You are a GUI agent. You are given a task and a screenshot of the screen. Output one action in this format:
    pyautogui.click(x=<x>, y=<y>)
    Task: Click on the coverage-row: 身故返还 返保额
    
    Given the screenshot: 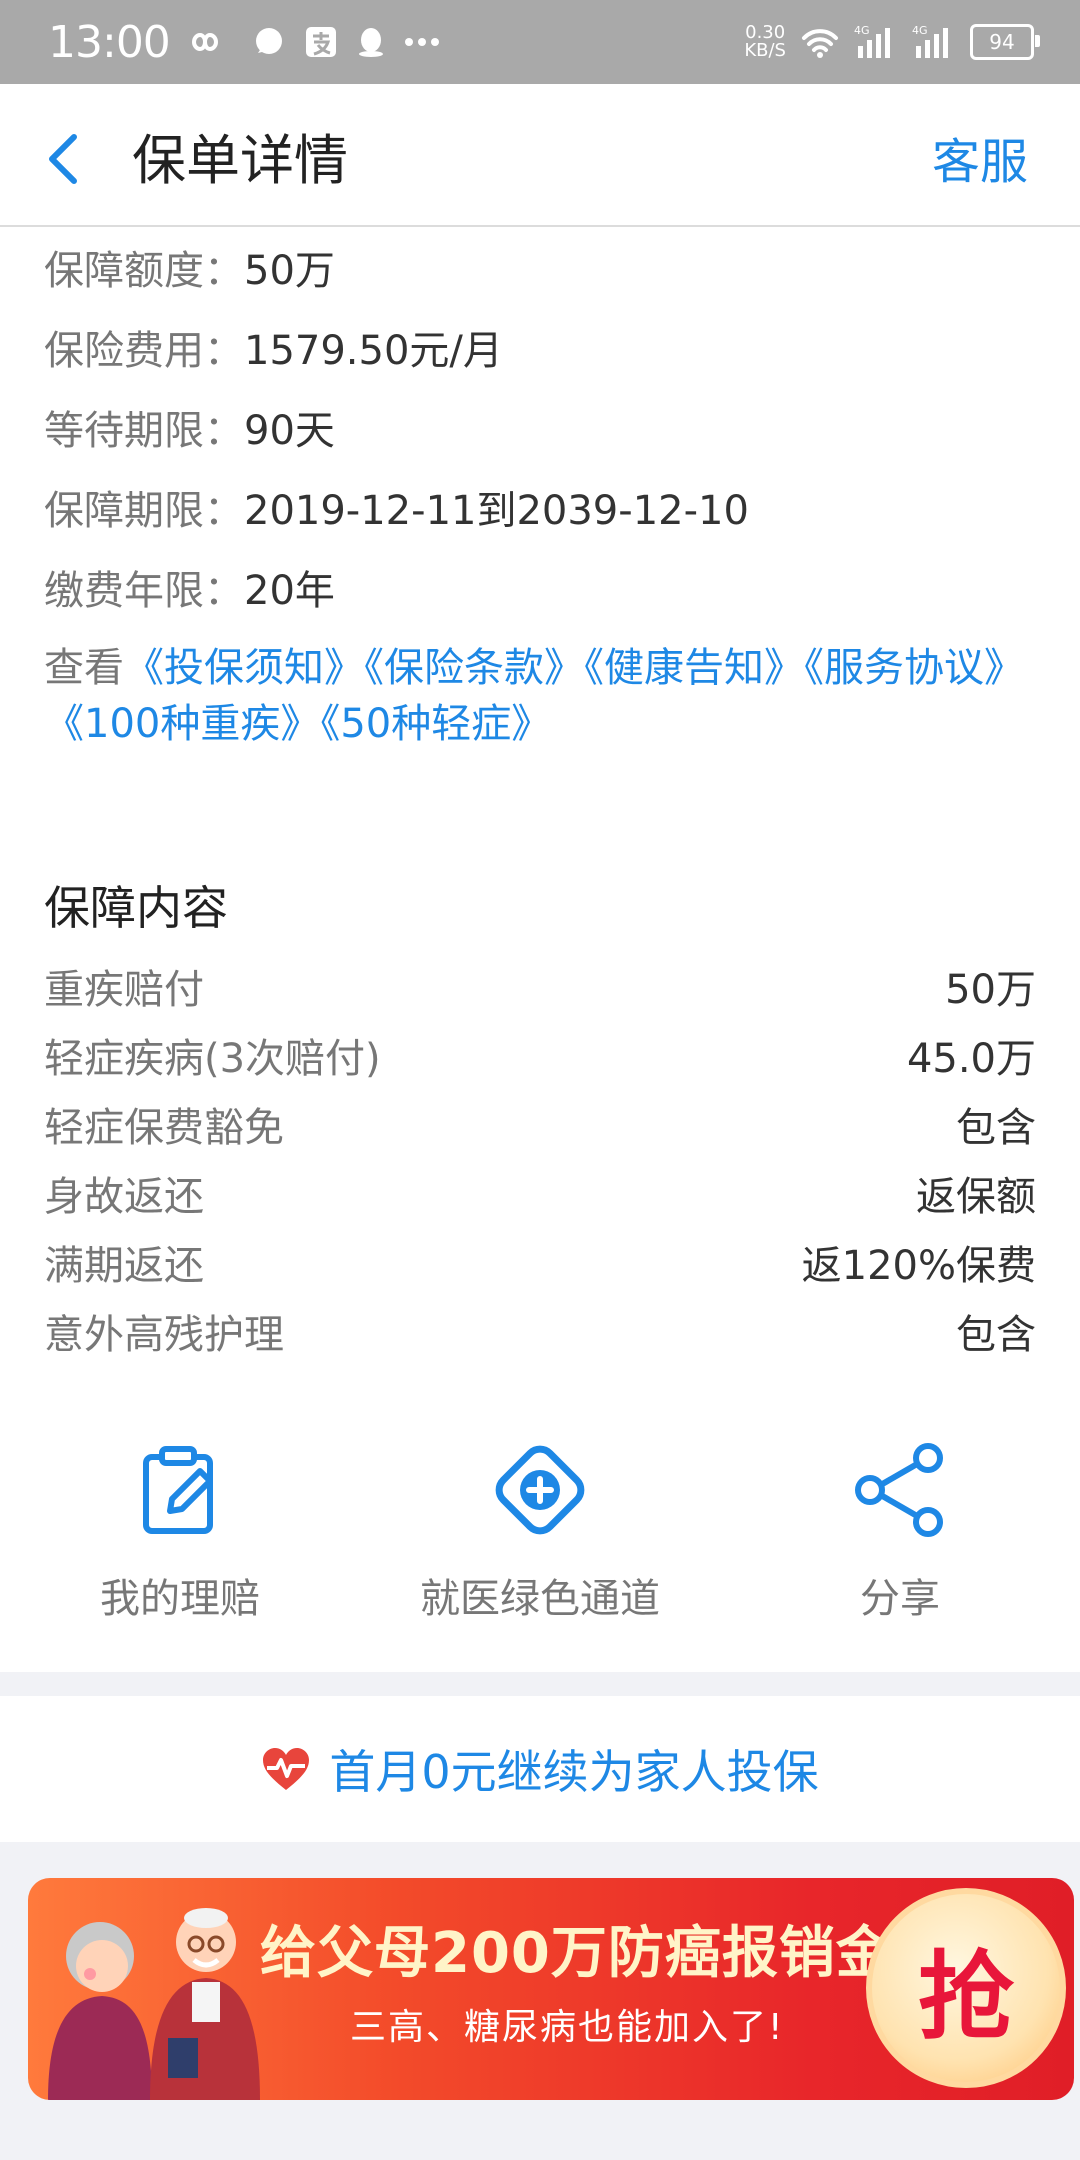 What is the action you would take?
    pyautogui.click(x=540, y=1197)
    